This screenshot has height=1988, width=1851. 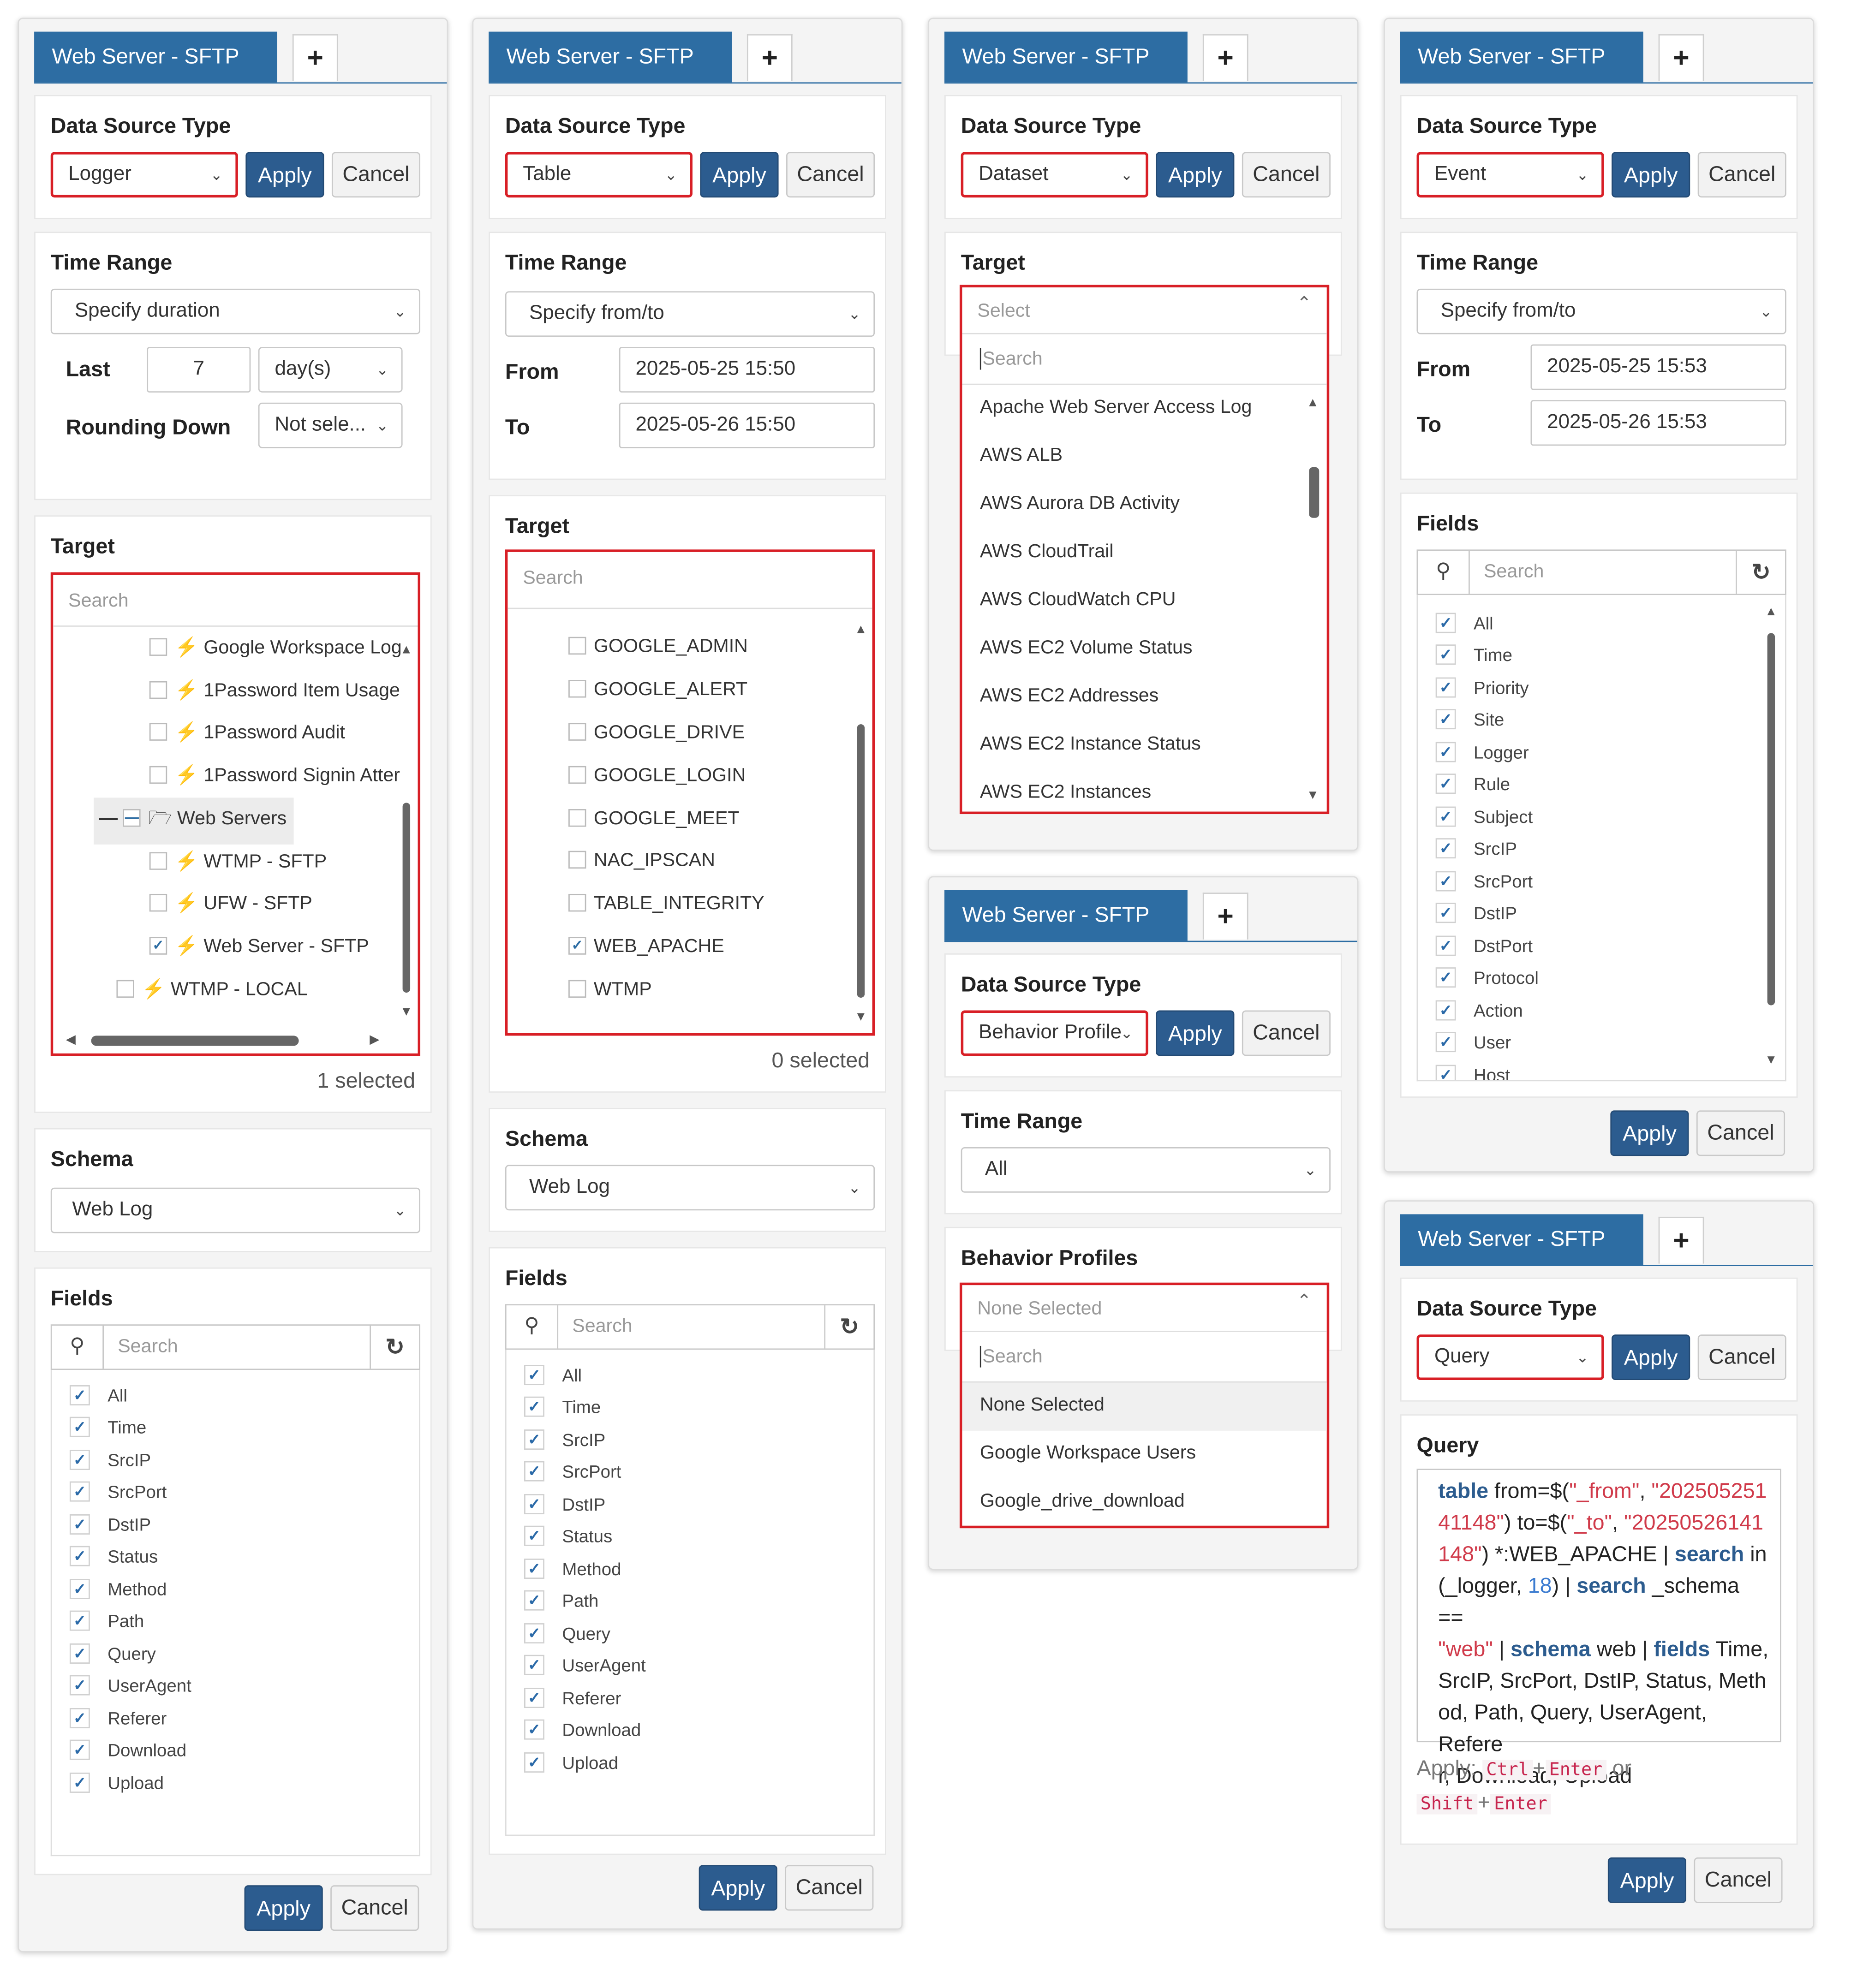 What do you see at coordinates (71, 1040) in the screenshot?
I see `scroll-left-icon: ◀` at bounding box center [71, 1040].